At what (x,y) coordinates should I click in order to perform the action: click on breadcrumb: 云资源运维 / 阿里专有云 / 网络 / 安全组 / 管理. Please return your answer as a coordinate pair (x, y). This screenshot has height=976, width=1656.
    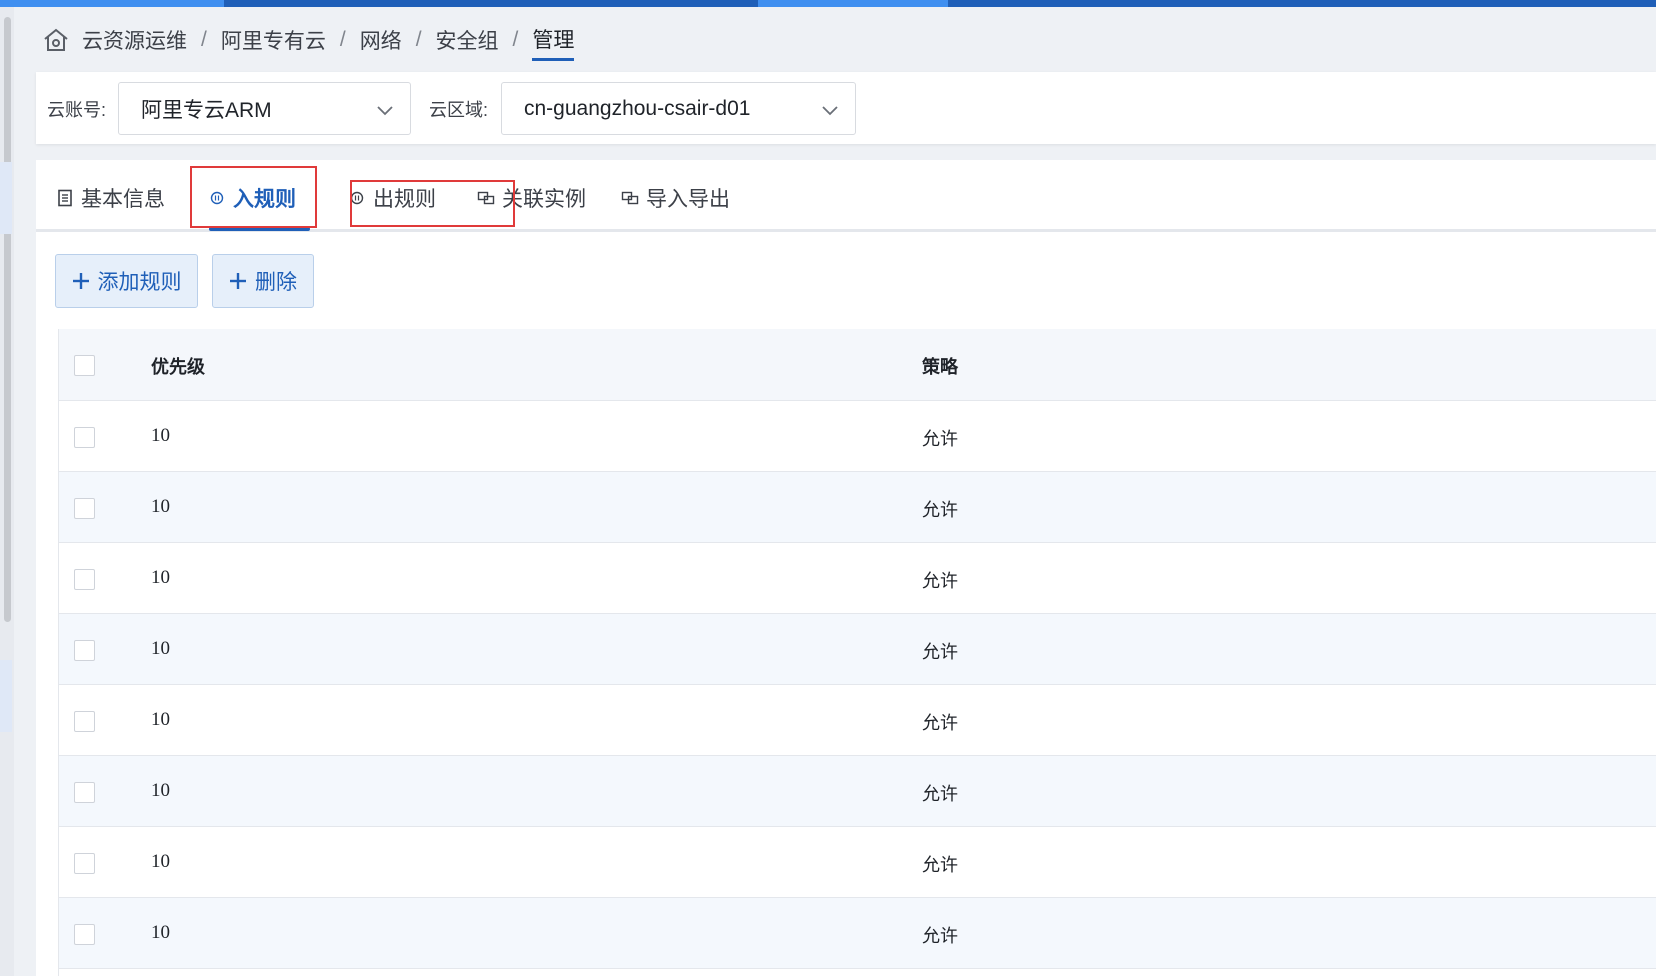
    Looking at the image, I should click on (308, 41).